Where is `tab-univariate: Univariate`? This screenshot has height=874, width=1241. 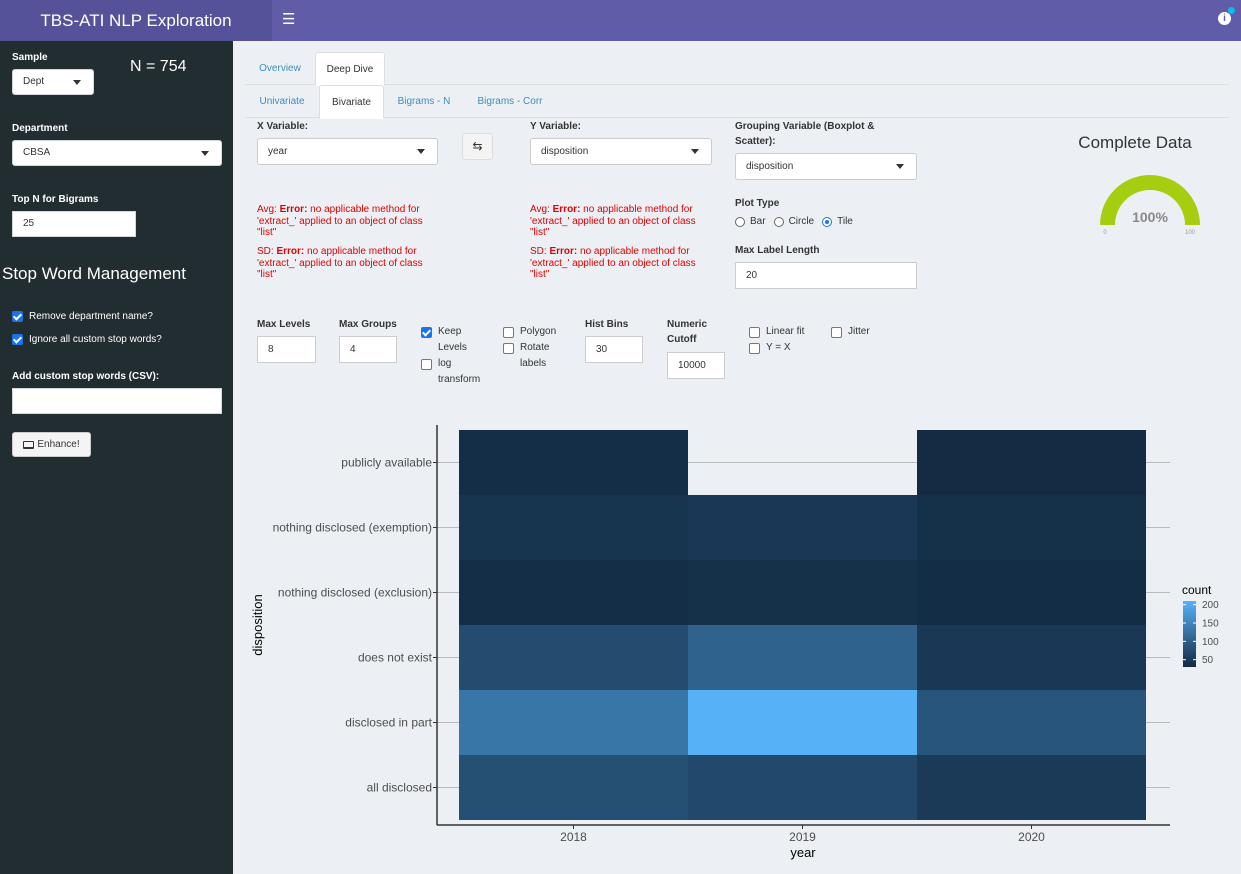 tab-univariate: Univariate is located at coordinates (282, 101).